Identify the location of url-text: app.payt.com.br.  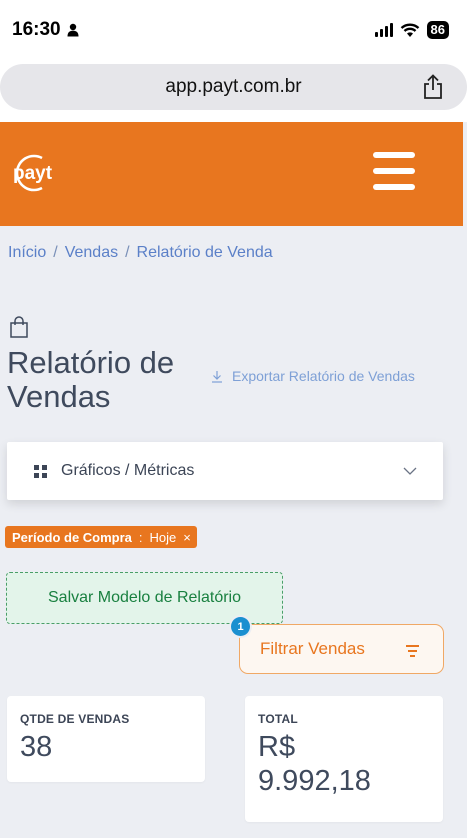
(233, 86).